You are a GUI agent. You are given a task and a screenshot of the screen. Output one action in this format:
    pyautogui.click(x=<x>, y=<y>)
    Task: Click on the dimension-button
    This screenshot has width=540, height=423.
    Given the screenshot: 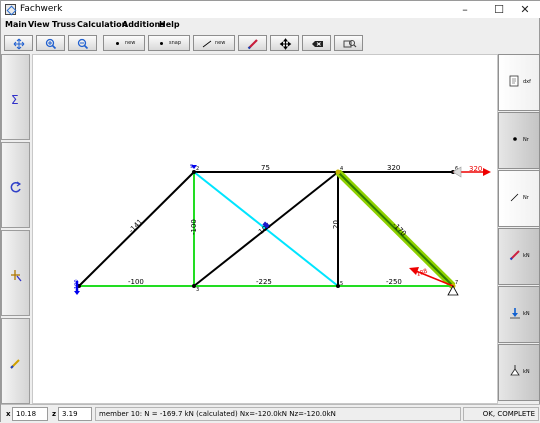 What is the action you would take?
    pyautogui.click(x=15, y=361)
    